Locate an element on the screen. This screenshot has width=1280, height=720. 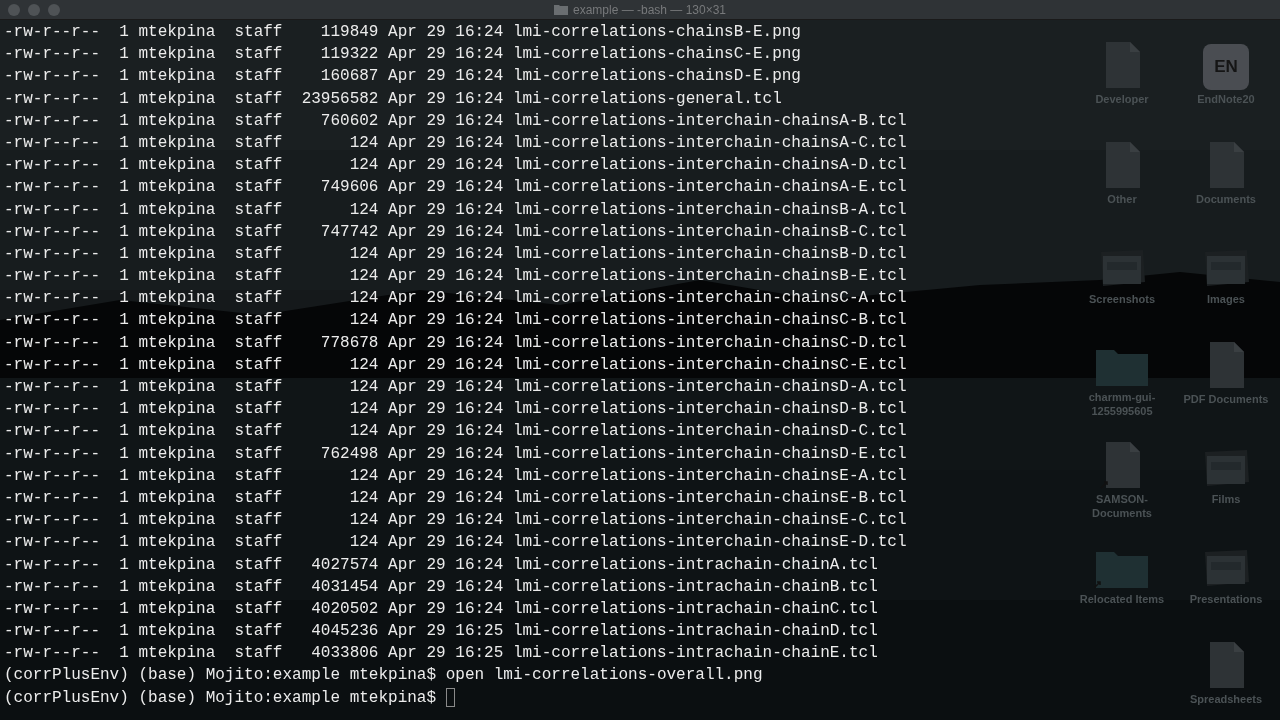
terminal-line: -rw-r--r-- 1 mtekpina staff 124 Apr 29 16:24 lmi-correlations-interchain-chainsC-E.tcl is located at coordinates (455, 365).